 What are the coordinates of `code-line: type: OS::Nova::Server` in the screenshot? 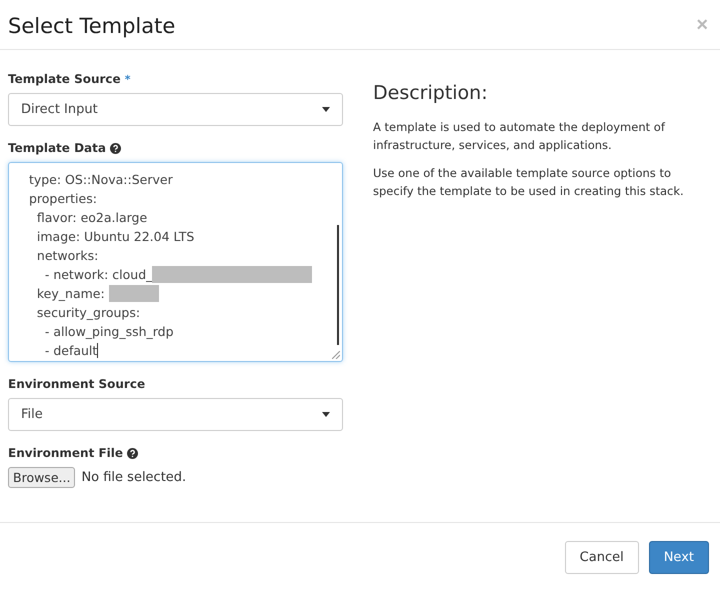 It's located at (100, 180).